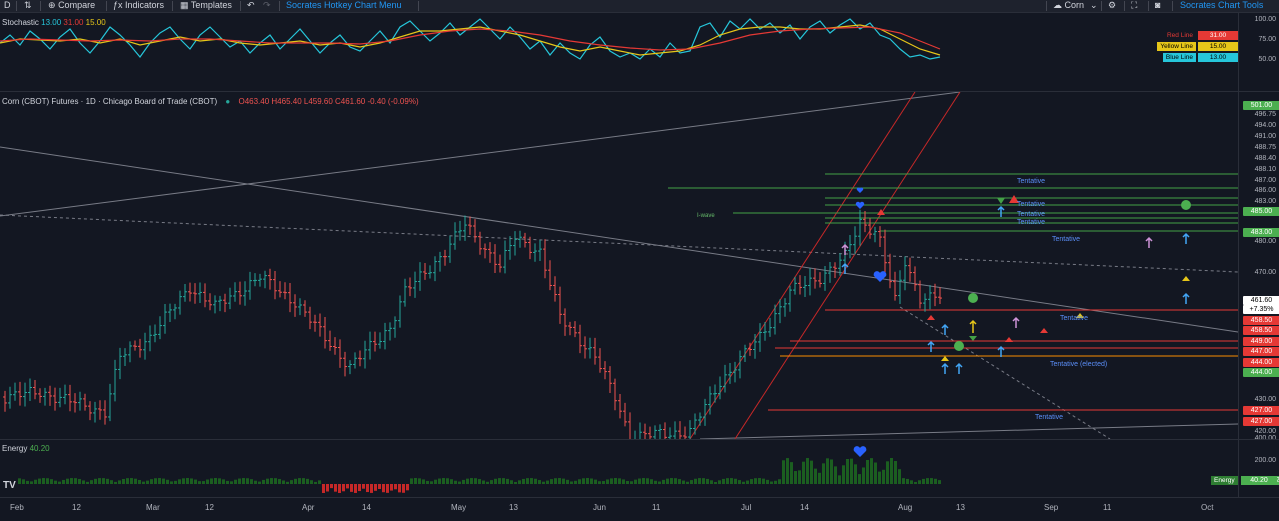 The width and height of the screenshot is (1279, 521). I want to click on cloud-icon: ☁, so click(1057, 5).